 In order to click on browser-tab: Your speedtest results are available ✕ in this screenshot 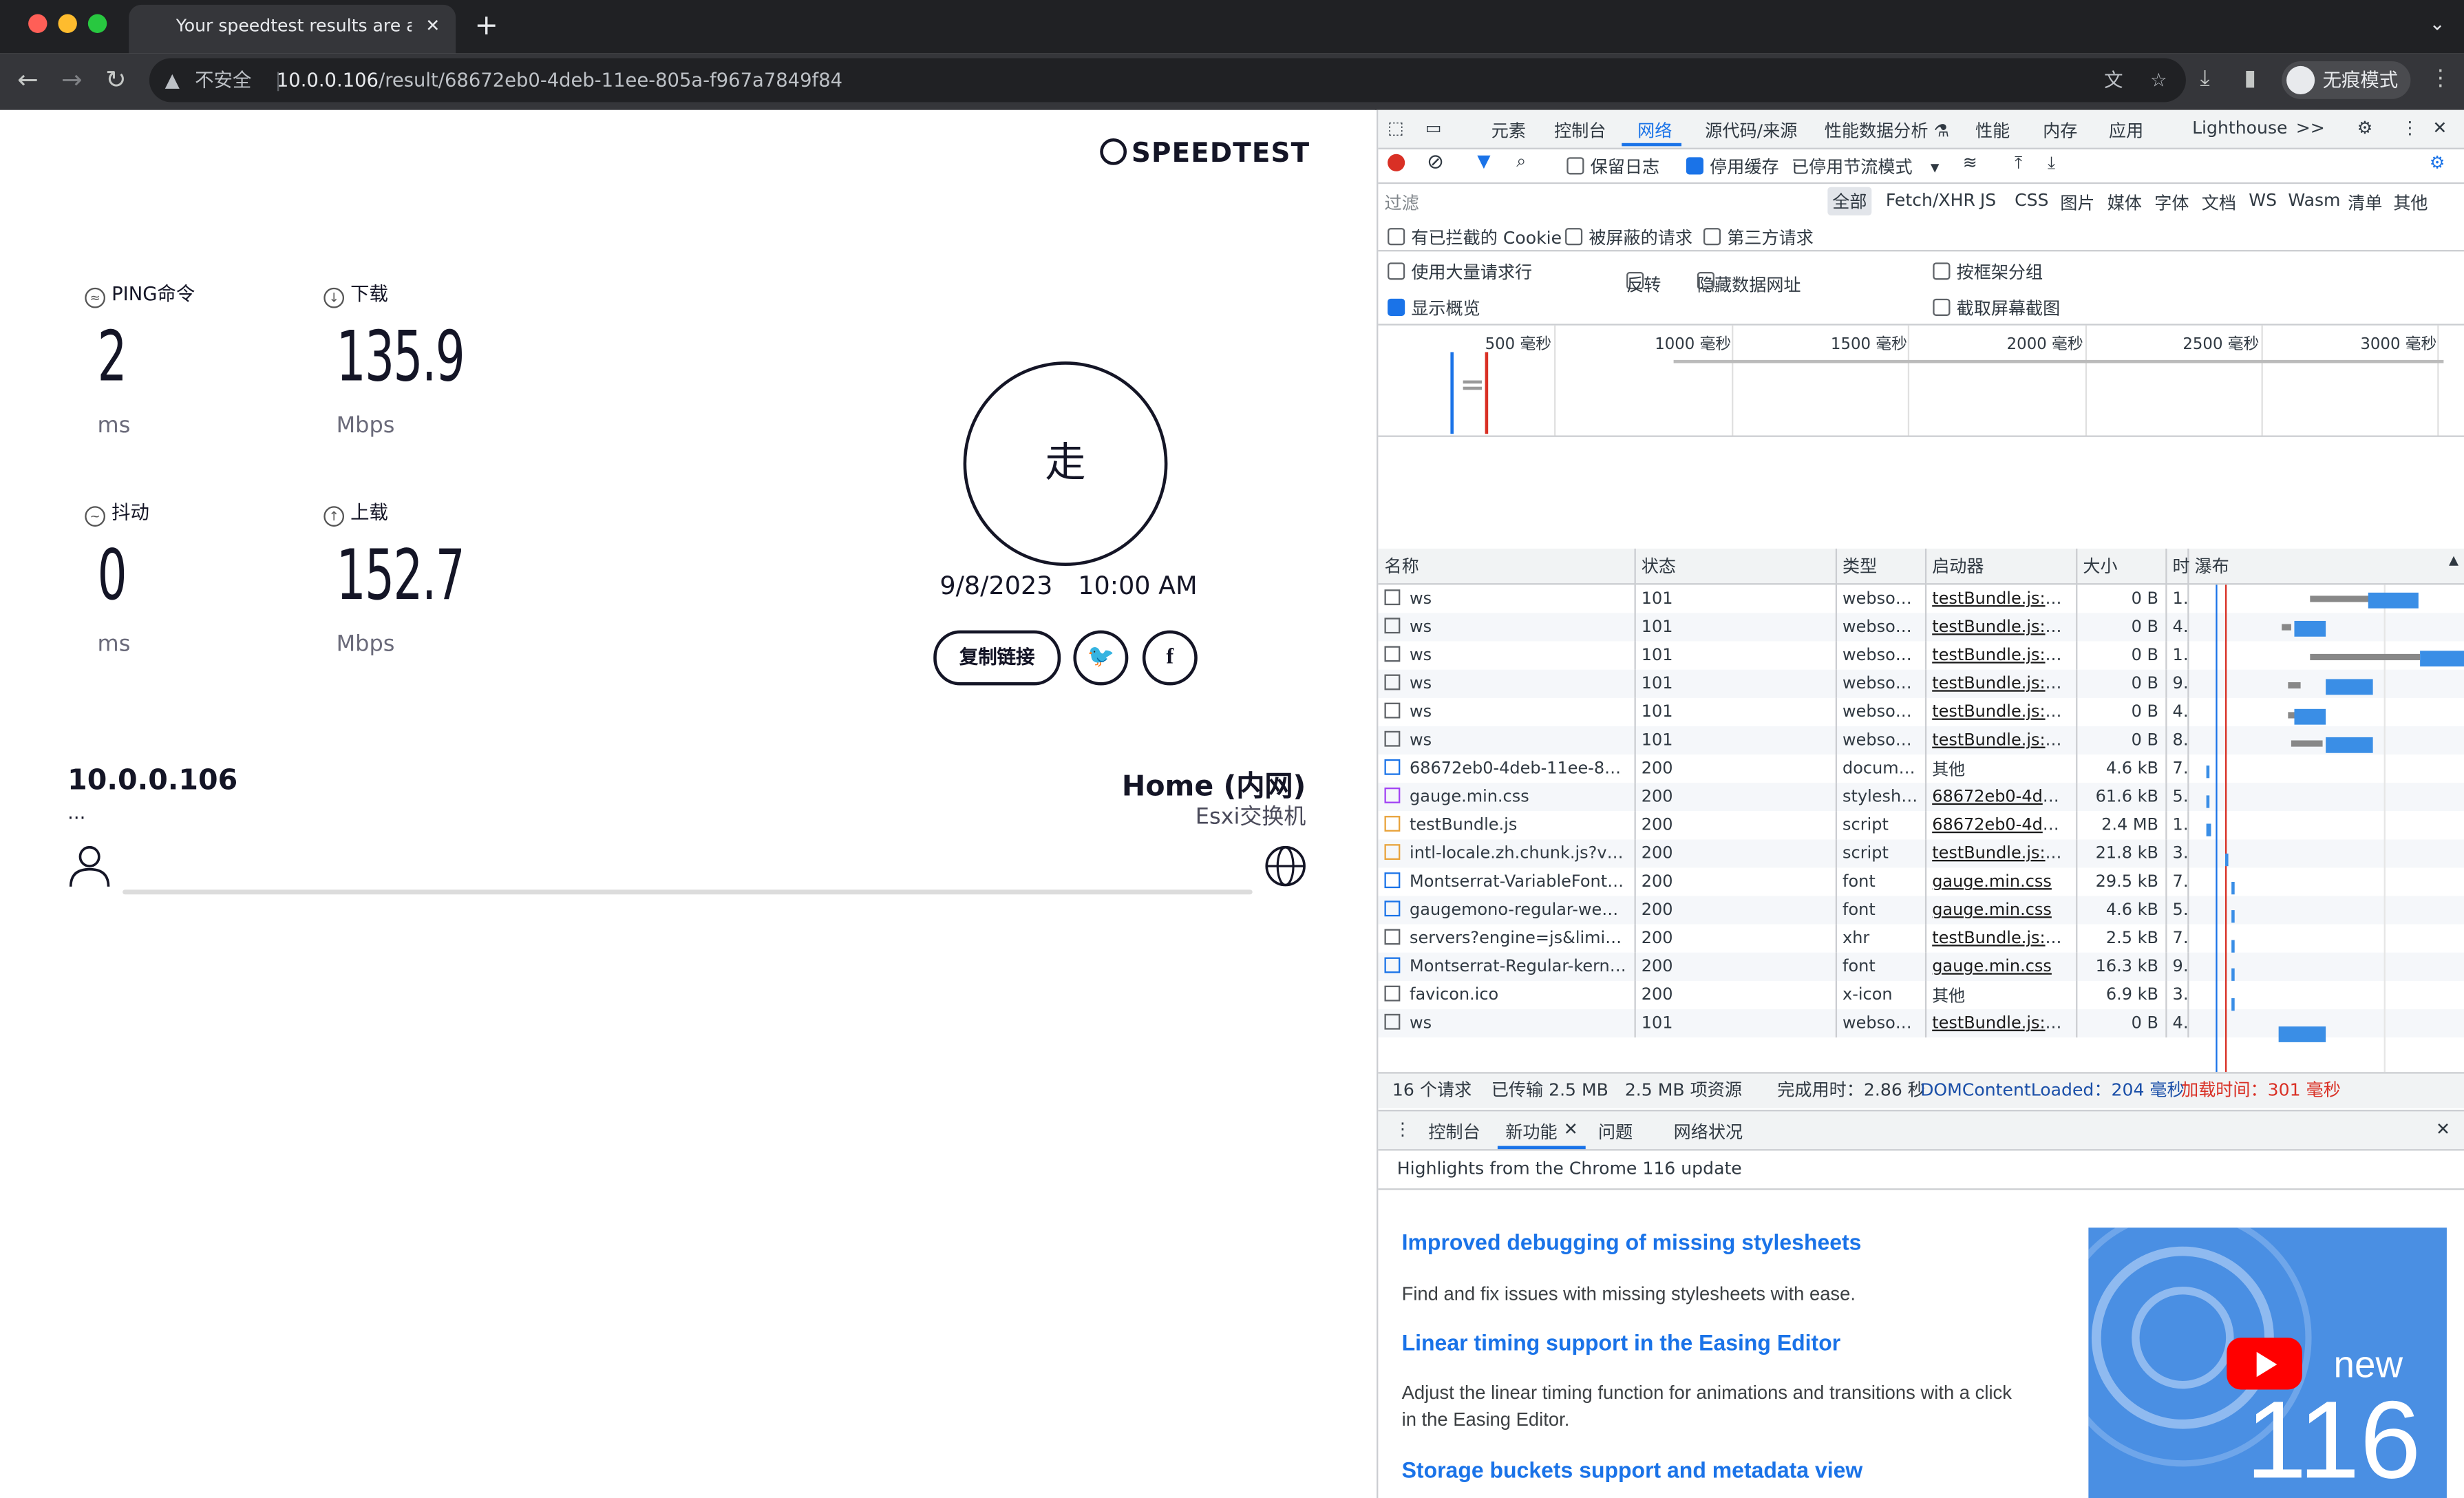, I will do `click(293, 29)`.